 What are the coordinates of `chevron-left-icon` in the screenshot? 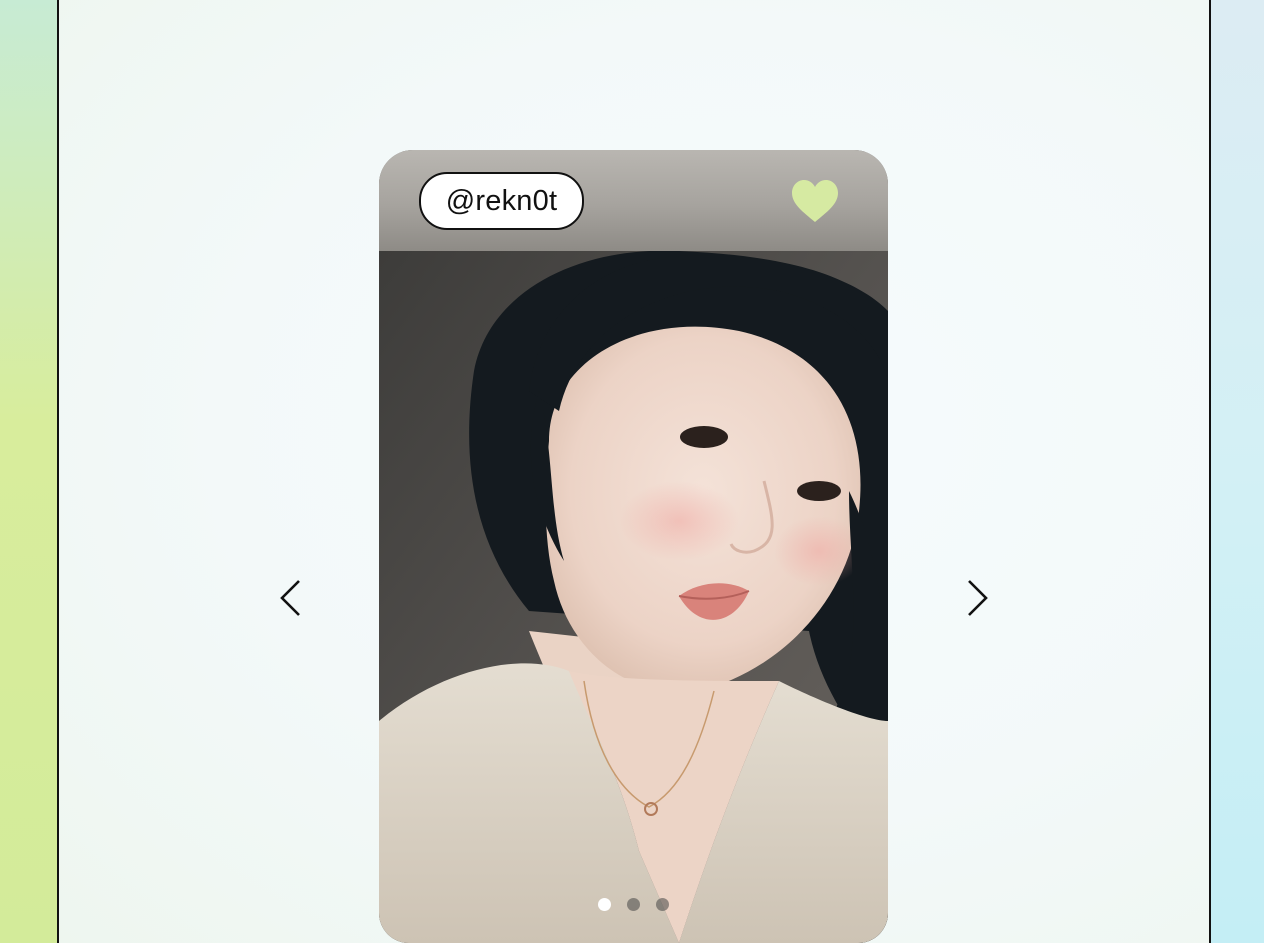 It's located at (291, 598).